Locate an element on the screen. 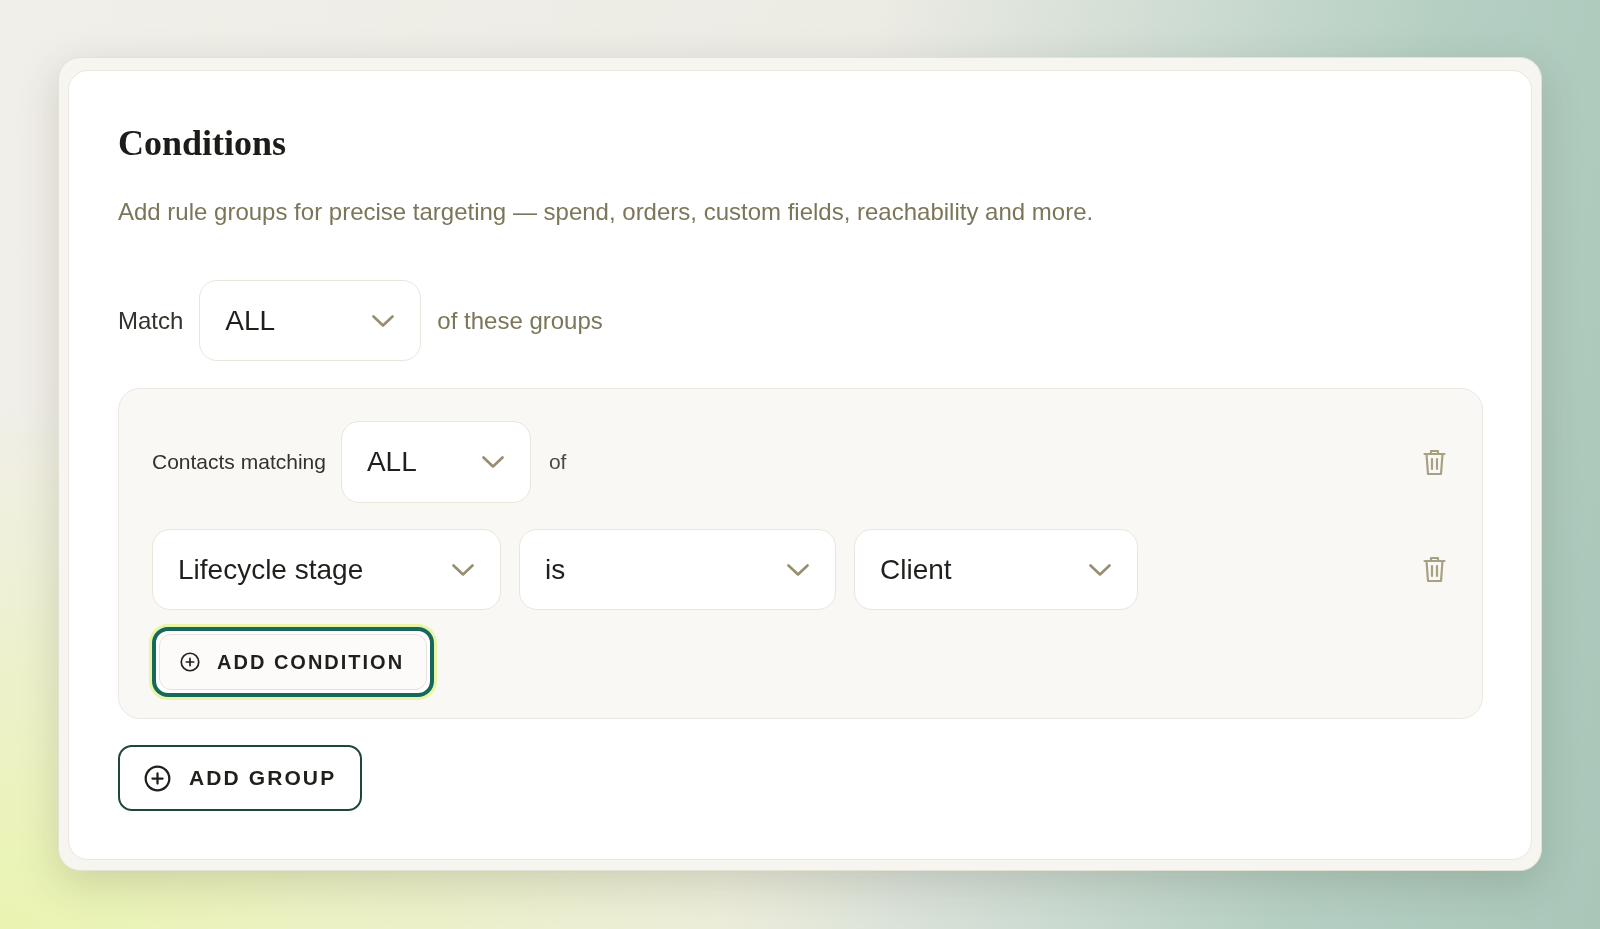  delete-group-button is located at coordinates (1434, 462).